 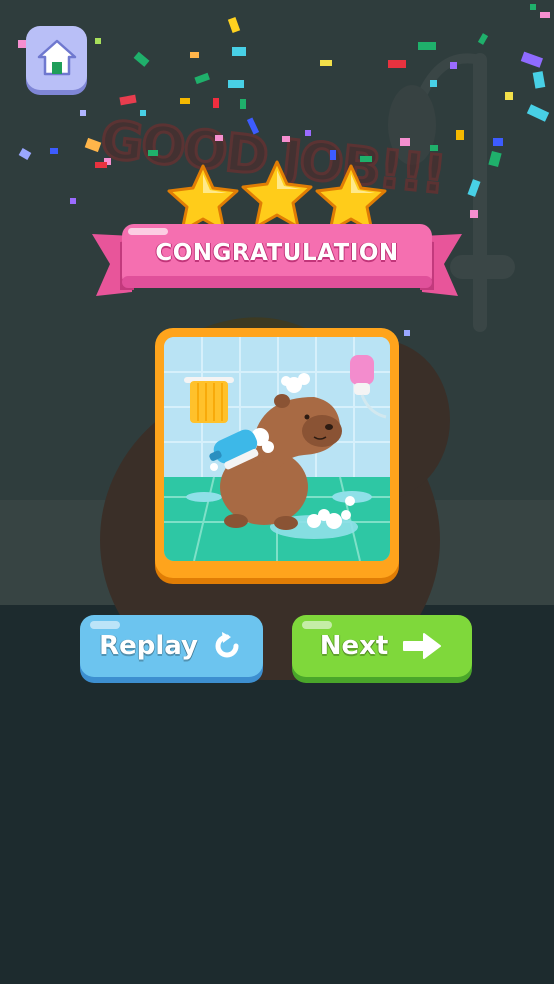 I want to click on result-picture-card, so click(x=277, y=453).